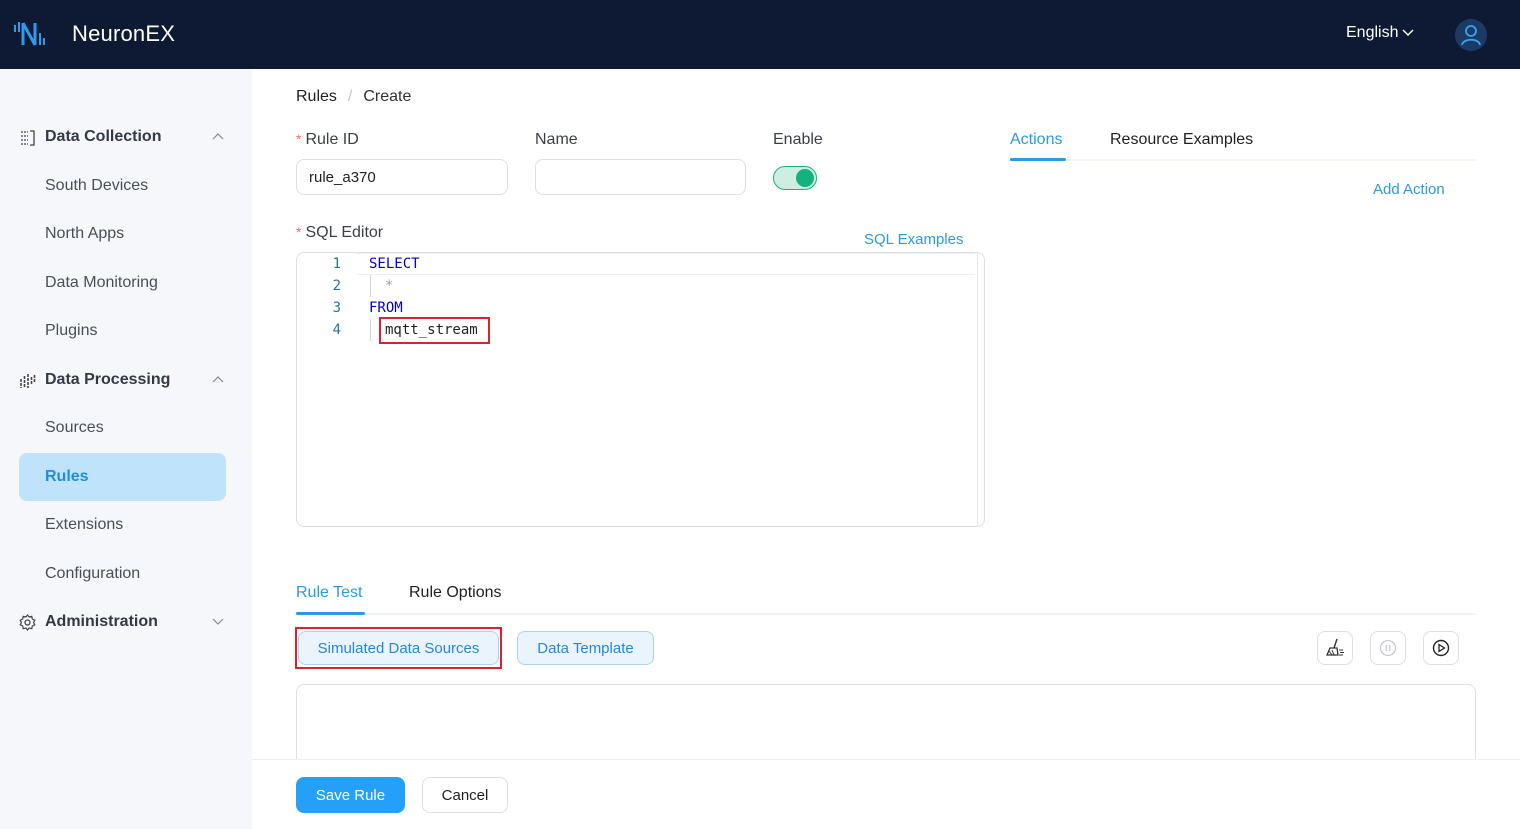 The image size is (1520, 829). I want to click on sidebar-group-data-collection: Data Collection, so click(126, 137).